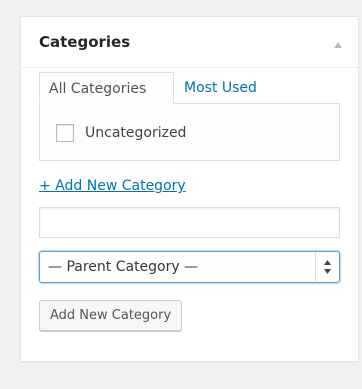  Describe the element at coordinates (85, 42) in the screenshot. I see `metabox-title: Categories` at that location.